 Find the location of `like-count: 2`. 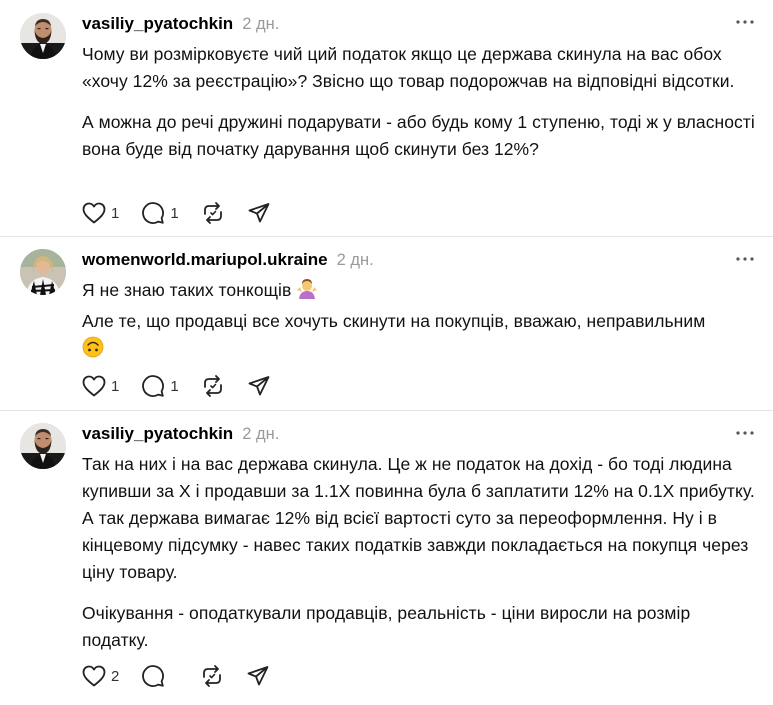

like-count: 2 is located at coordinates (115, 676).